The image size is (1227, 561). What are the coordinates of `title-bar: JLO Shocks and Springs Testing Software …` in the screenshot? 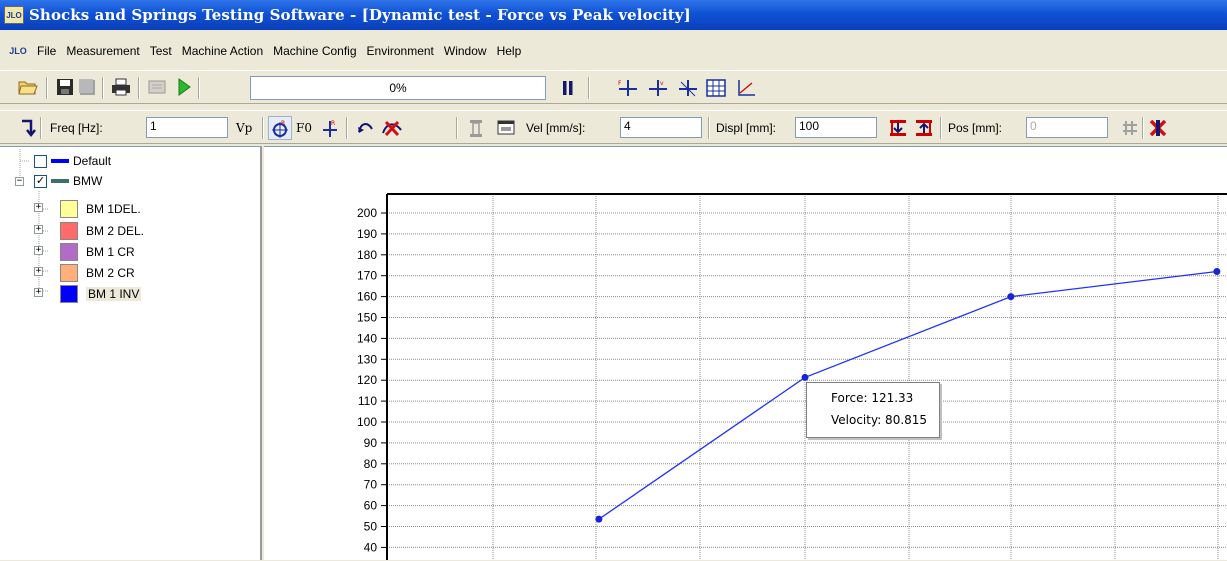 It's located at (613, 15).